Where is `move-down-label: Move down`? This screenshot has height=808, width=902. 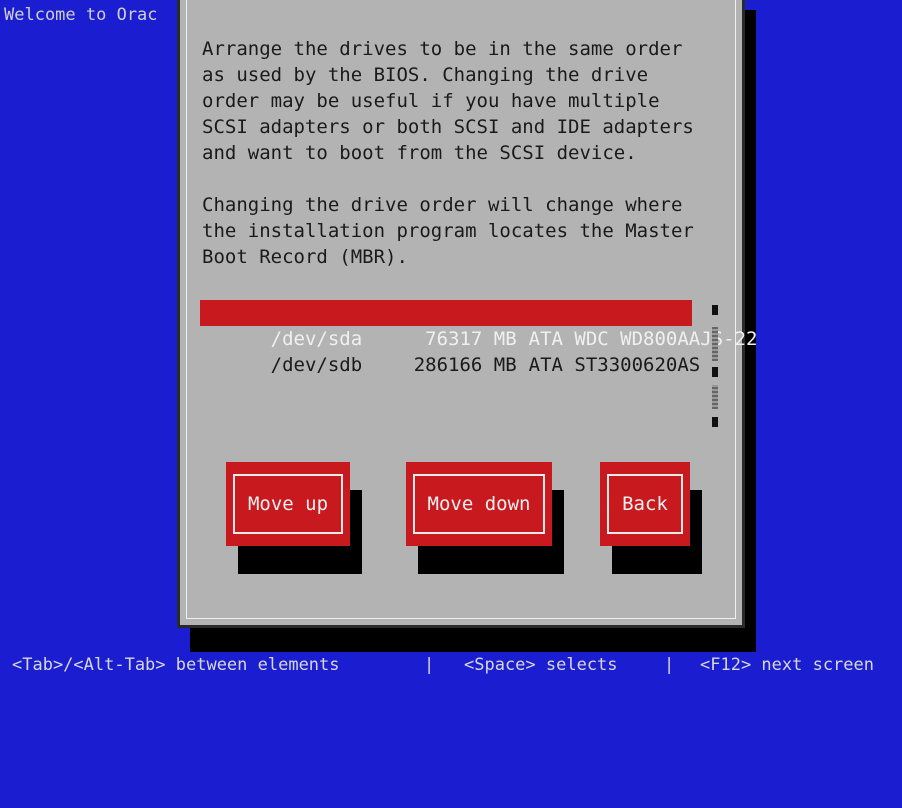
move-down-label: Move down is located at coordinates (479, 504).